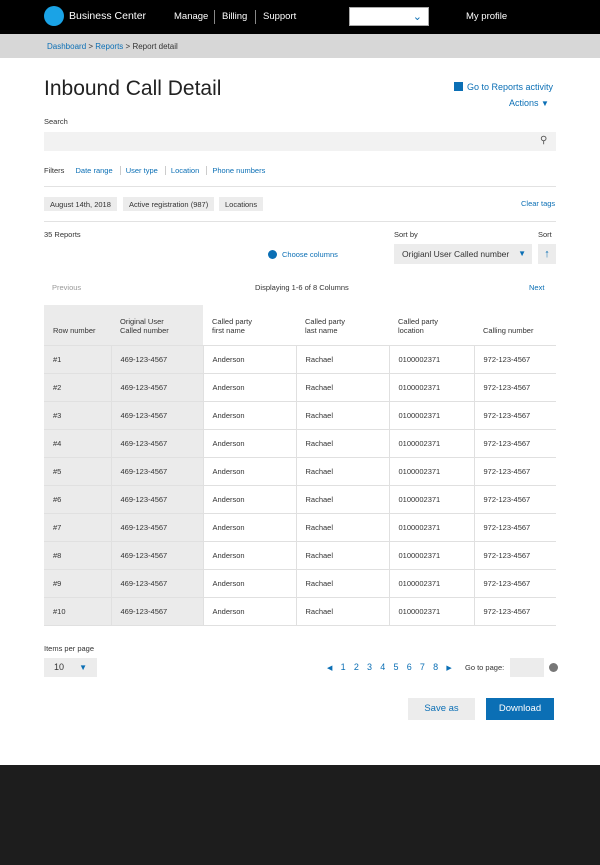  Describe the element at coordinates (503, 87) in the screenshot. I see `go-to-reports-activity-link: Go to Reports activity` at that location.